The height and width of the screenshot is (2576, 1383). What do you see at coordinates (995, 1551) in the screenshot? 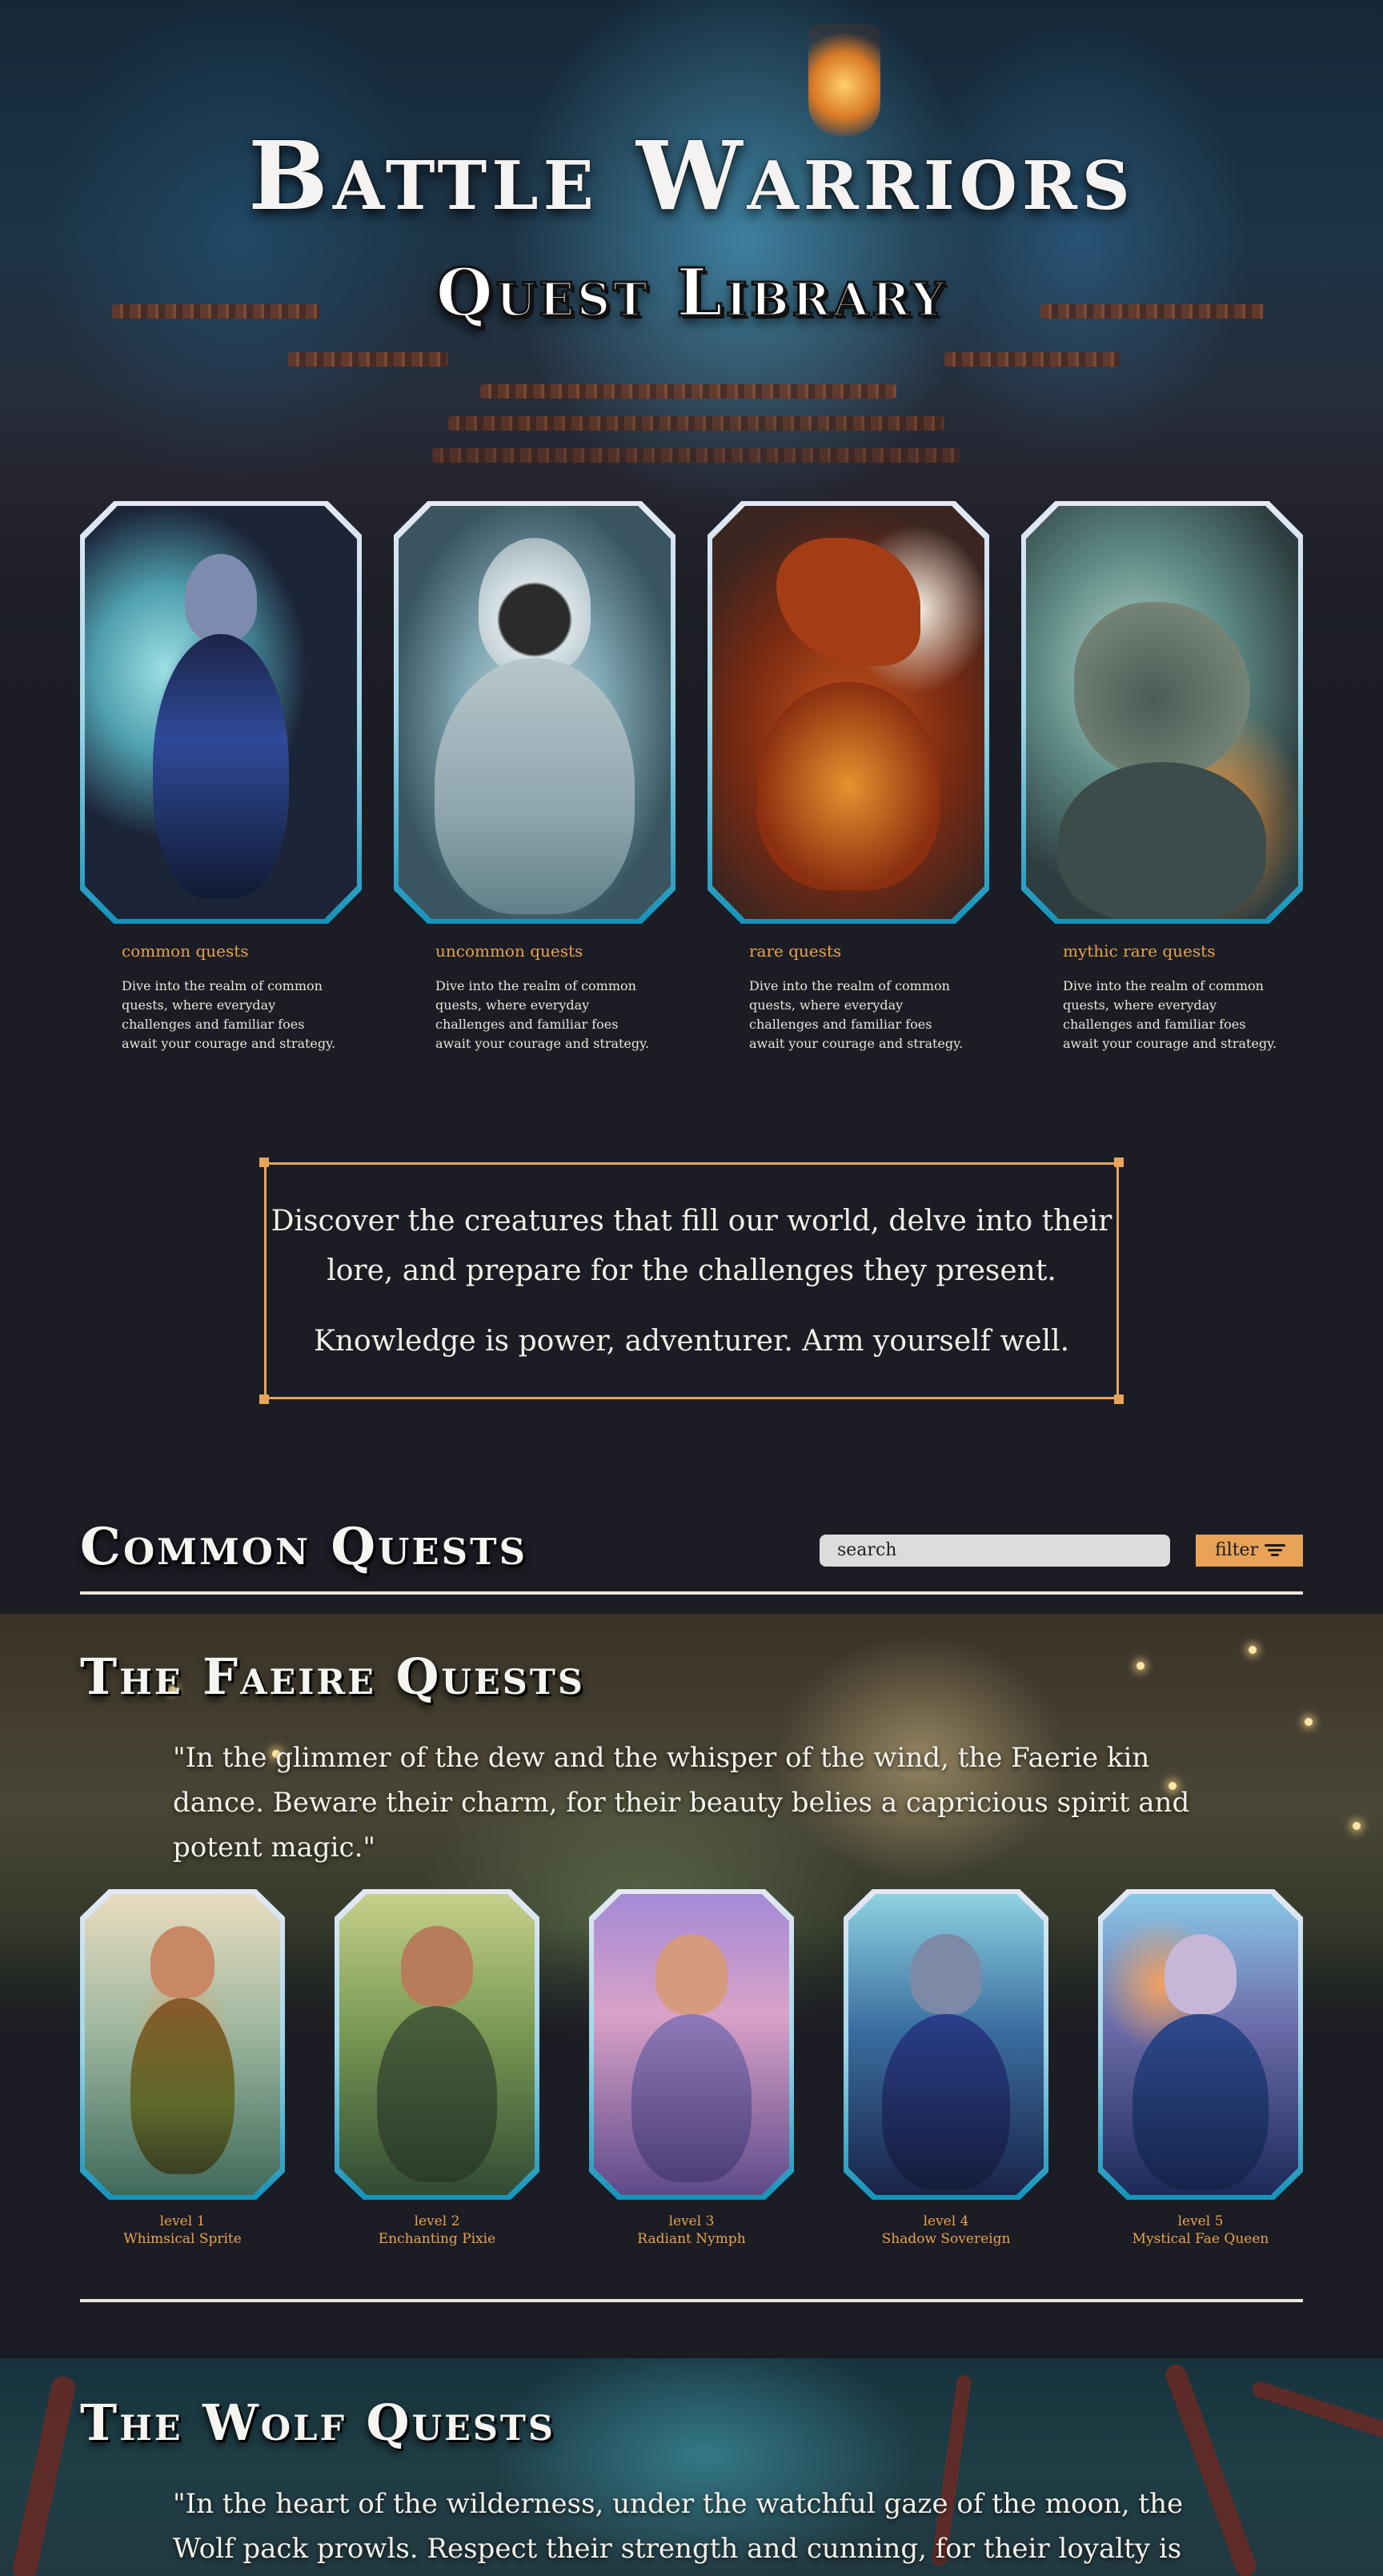
I see `search-input: search` at bounding box center [995, 1551].